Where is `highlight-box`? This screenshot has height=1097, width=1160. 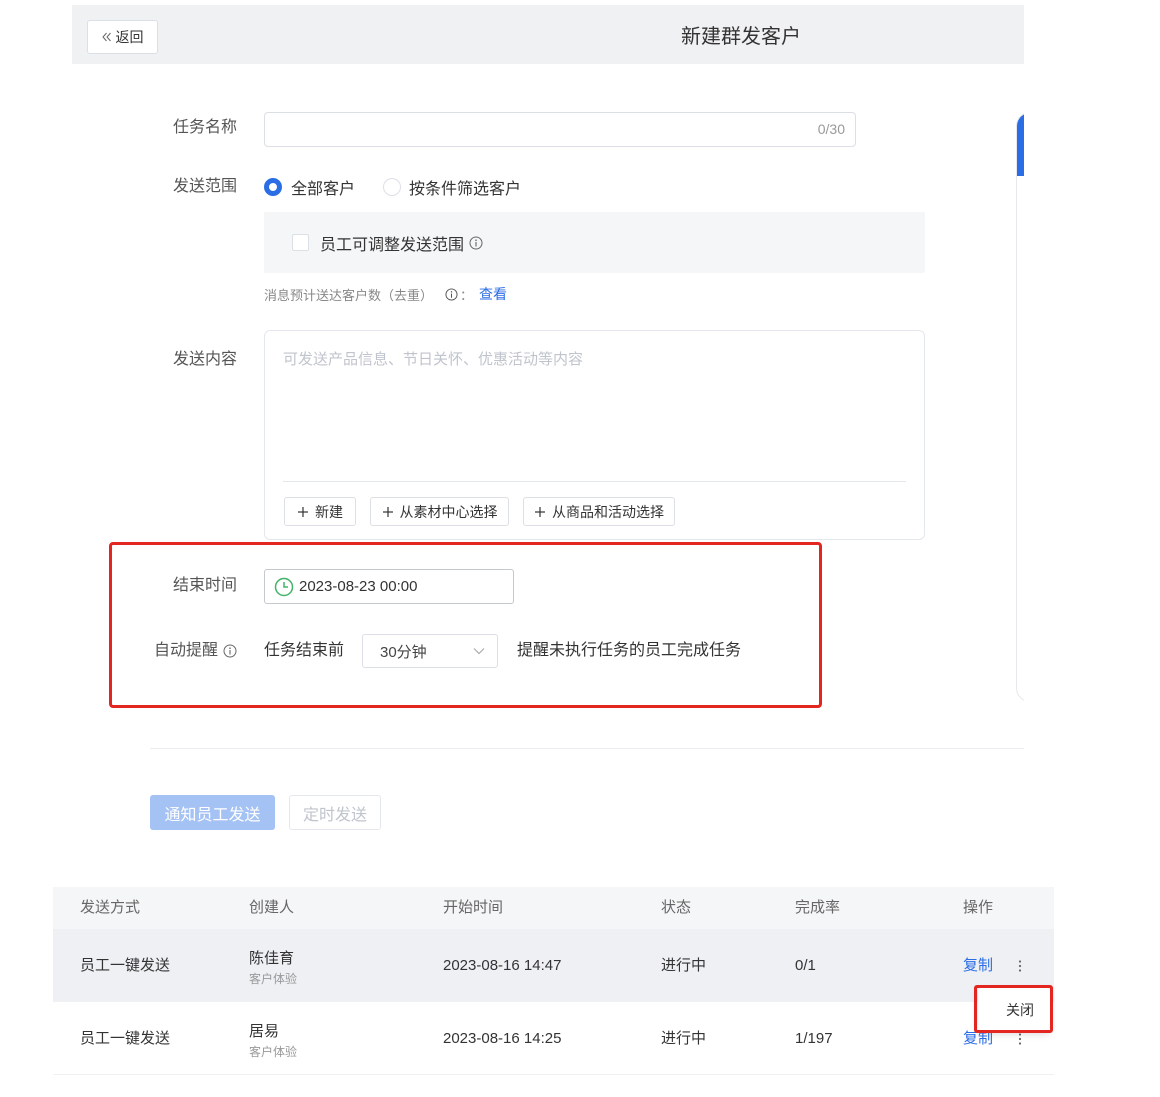
highlight-box is located at coordinates (465, 625).